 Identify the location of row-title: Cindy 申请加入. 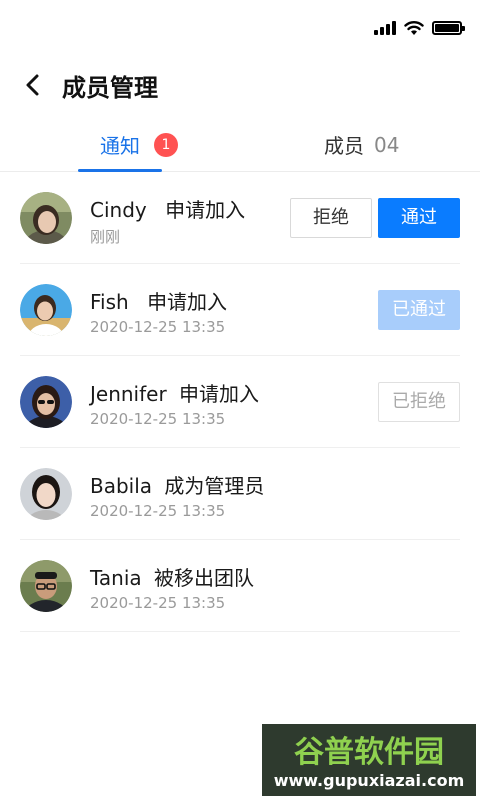
(167, 208).